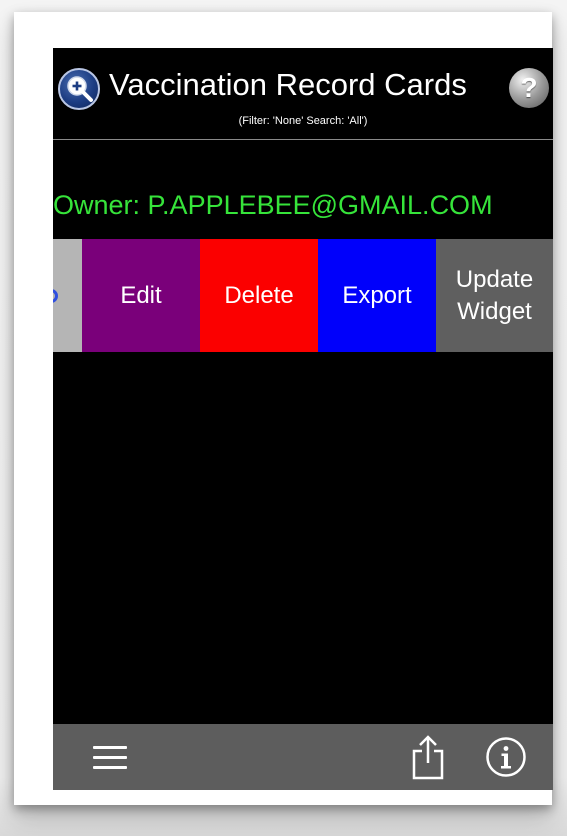 This screenshot has height=836, width=567. I want to click on bottom-toolbar, so click(303, 757).